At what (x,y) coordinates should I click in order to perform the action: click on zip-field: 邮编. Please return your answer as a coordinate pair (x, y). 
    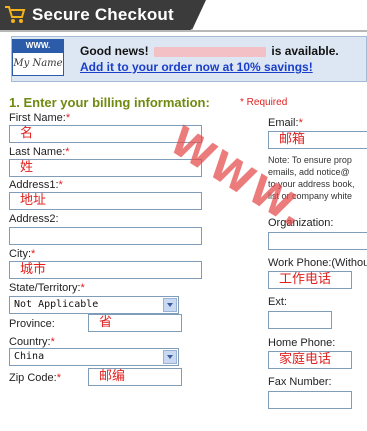
    Looking at the image, I should click on (135, 377).